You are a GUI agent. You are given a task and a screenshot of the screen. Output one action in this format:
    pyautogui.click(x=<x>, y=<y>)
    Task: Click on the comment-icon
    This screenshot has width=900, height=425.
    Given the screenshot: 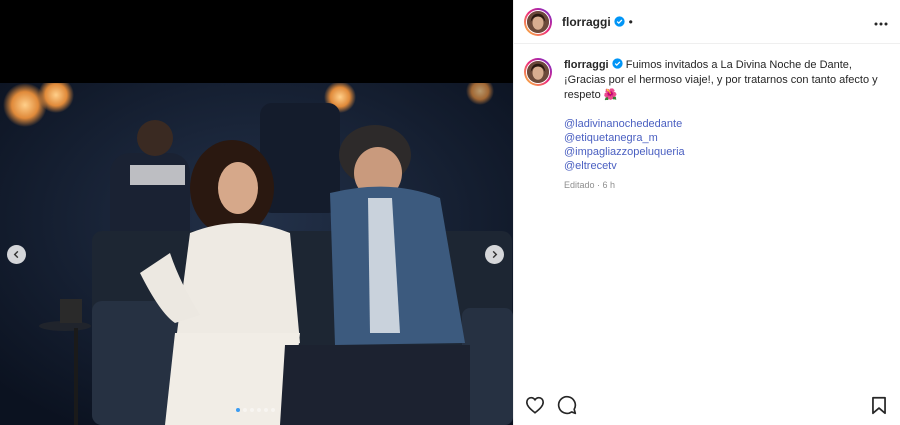 What is the action you would take?
    pyautogui.click(x=567, y=405)
    